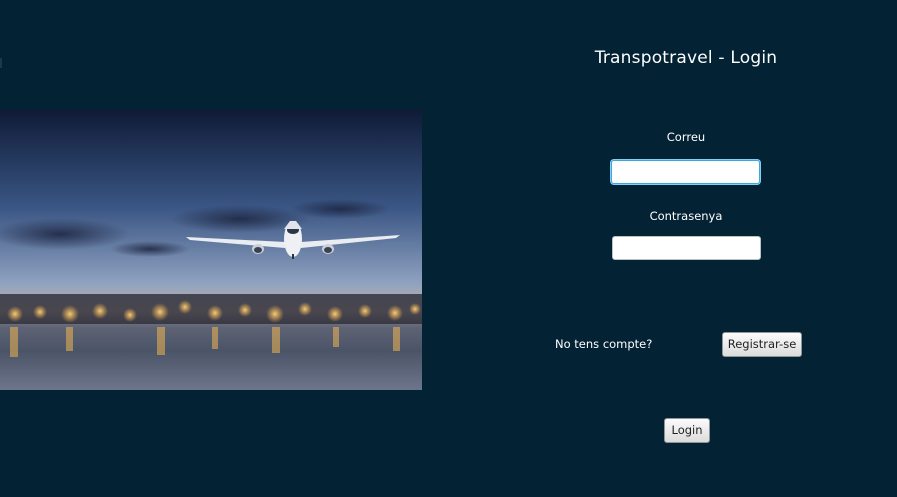 This screenshot has height=497, width=897. What do you see at coordinates (1, 63) in the screenshot?
I see `window-edge-mark` at bounding box center [1, 63].